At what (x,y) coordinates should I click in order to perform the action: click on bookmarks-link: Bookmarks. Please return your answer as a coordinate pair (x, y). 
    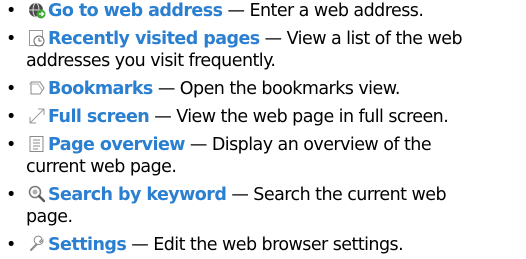
    Looking at the image, I should click on (100, 89).